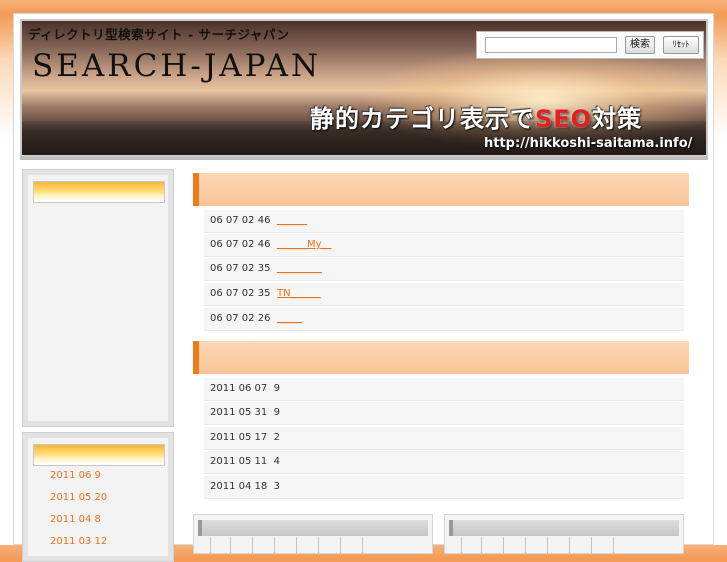 The width and height of the screenshot is (727, 562). I want to click on entry-row: 06 07 02 35 TN______, so click(444, 294).